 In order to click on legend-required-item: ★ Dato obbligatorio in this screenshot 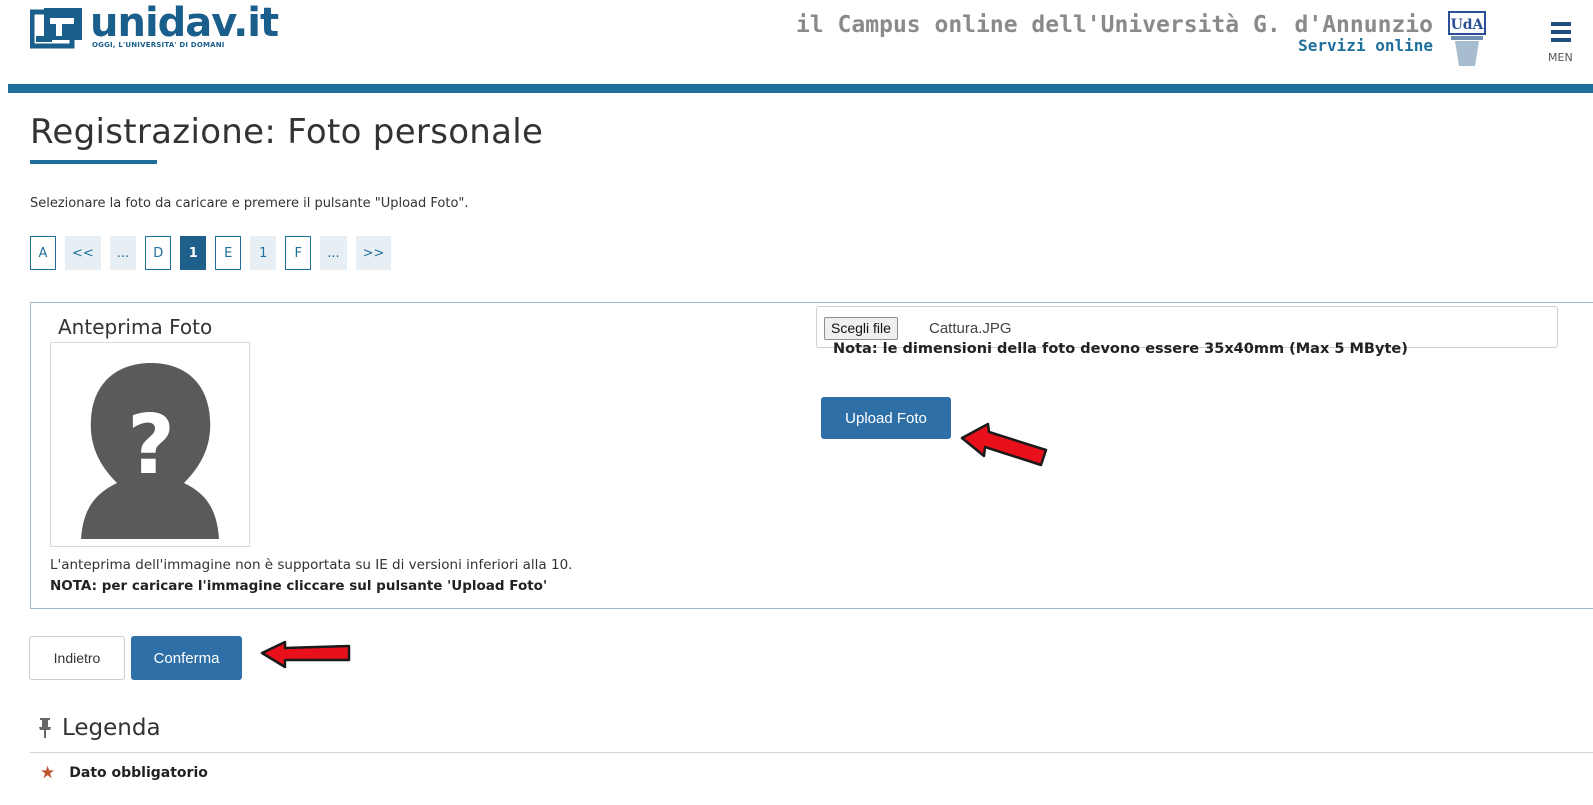, I will do `click(124, 773)`.